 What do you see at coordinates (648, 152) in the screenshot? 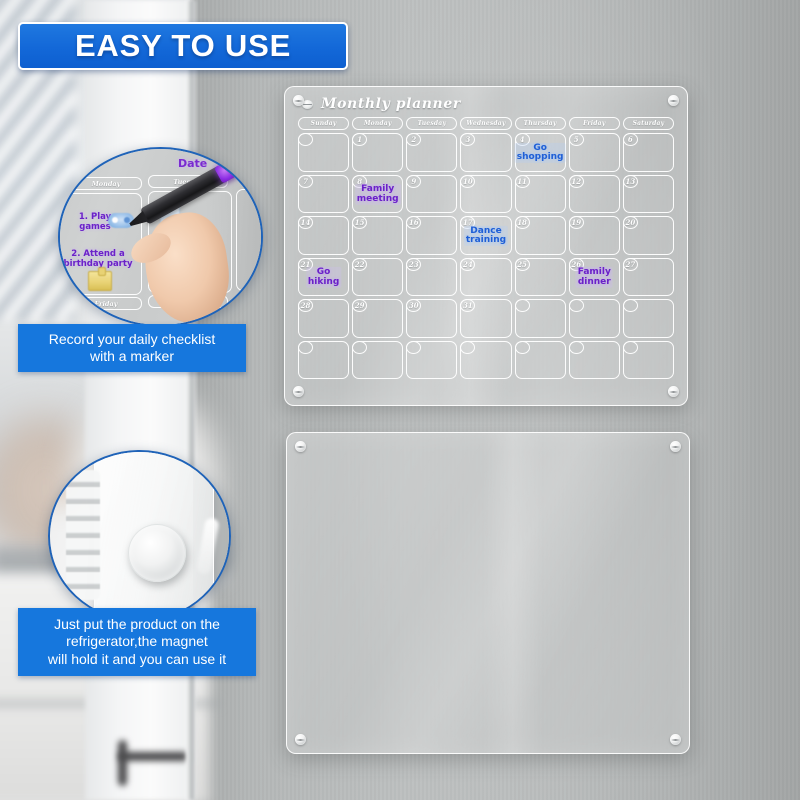
I see `calendar-day-cell: 6` at bounding box center [648, 152].